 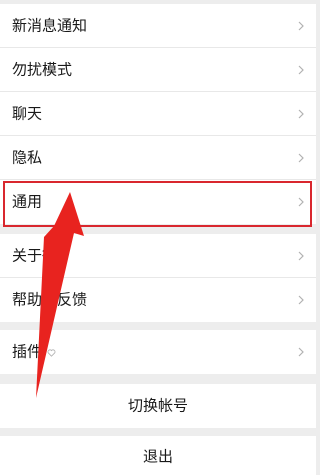 I want to click on settings-item-label: 帮助与反馈, so click(x=50, y=299).